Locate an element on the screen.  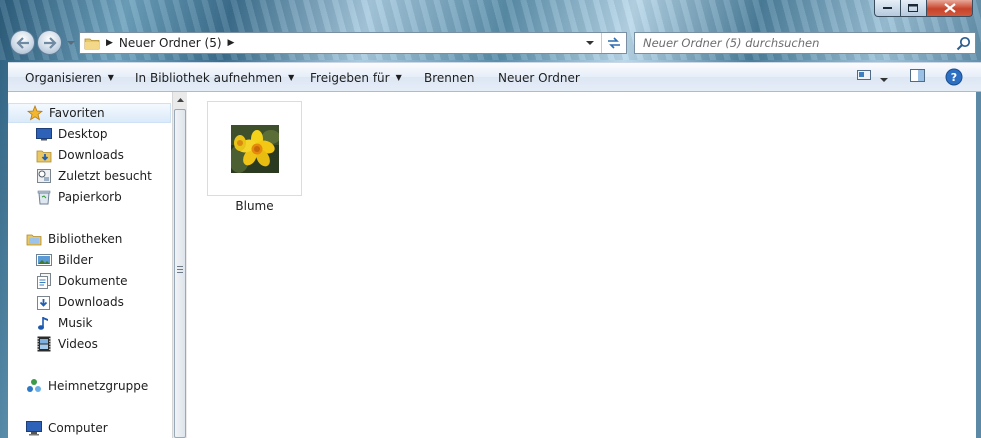
close-icon is located at coordinates (949, 8).